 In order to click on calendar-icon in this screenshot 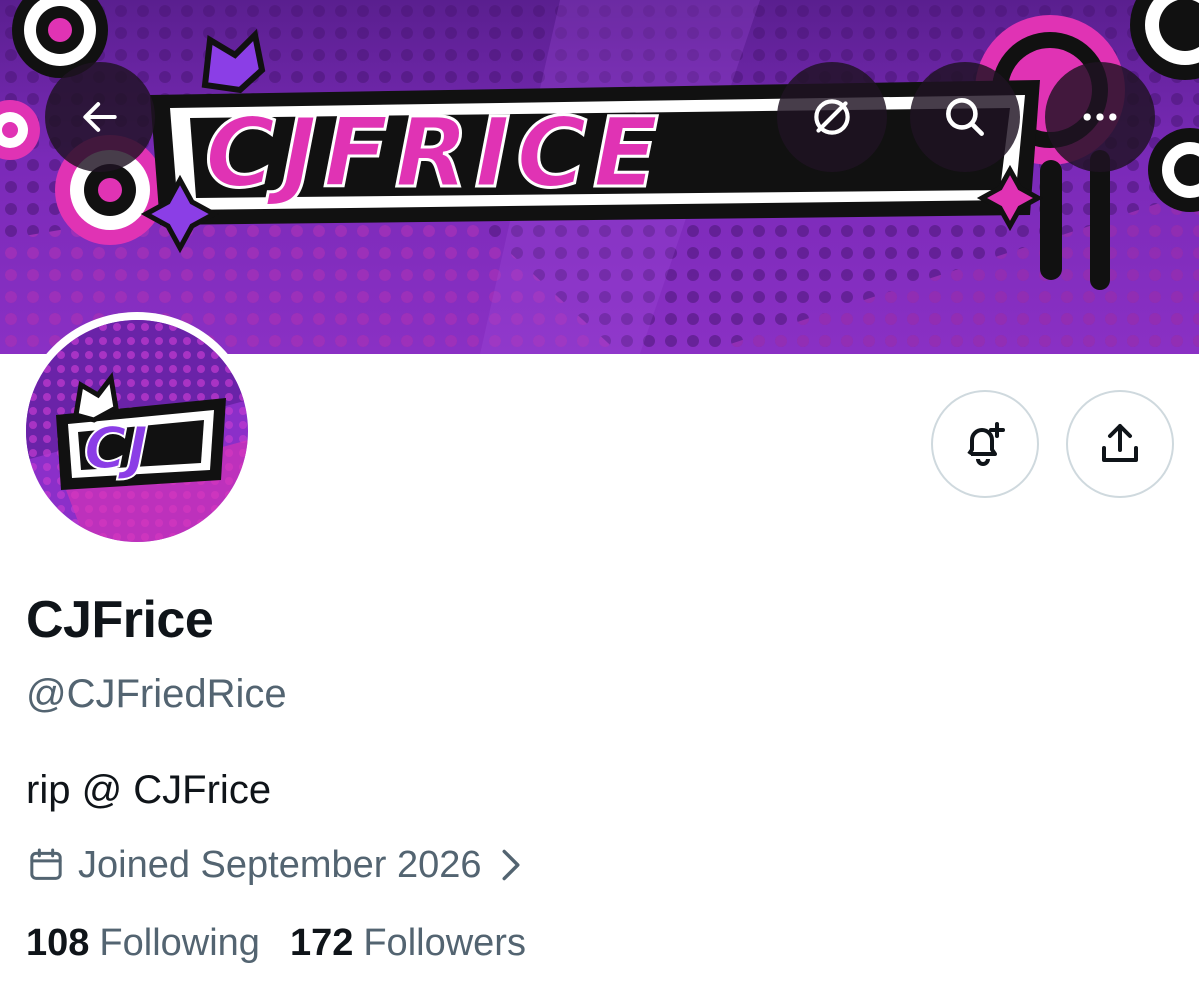, I will do `click(46, 865)`.